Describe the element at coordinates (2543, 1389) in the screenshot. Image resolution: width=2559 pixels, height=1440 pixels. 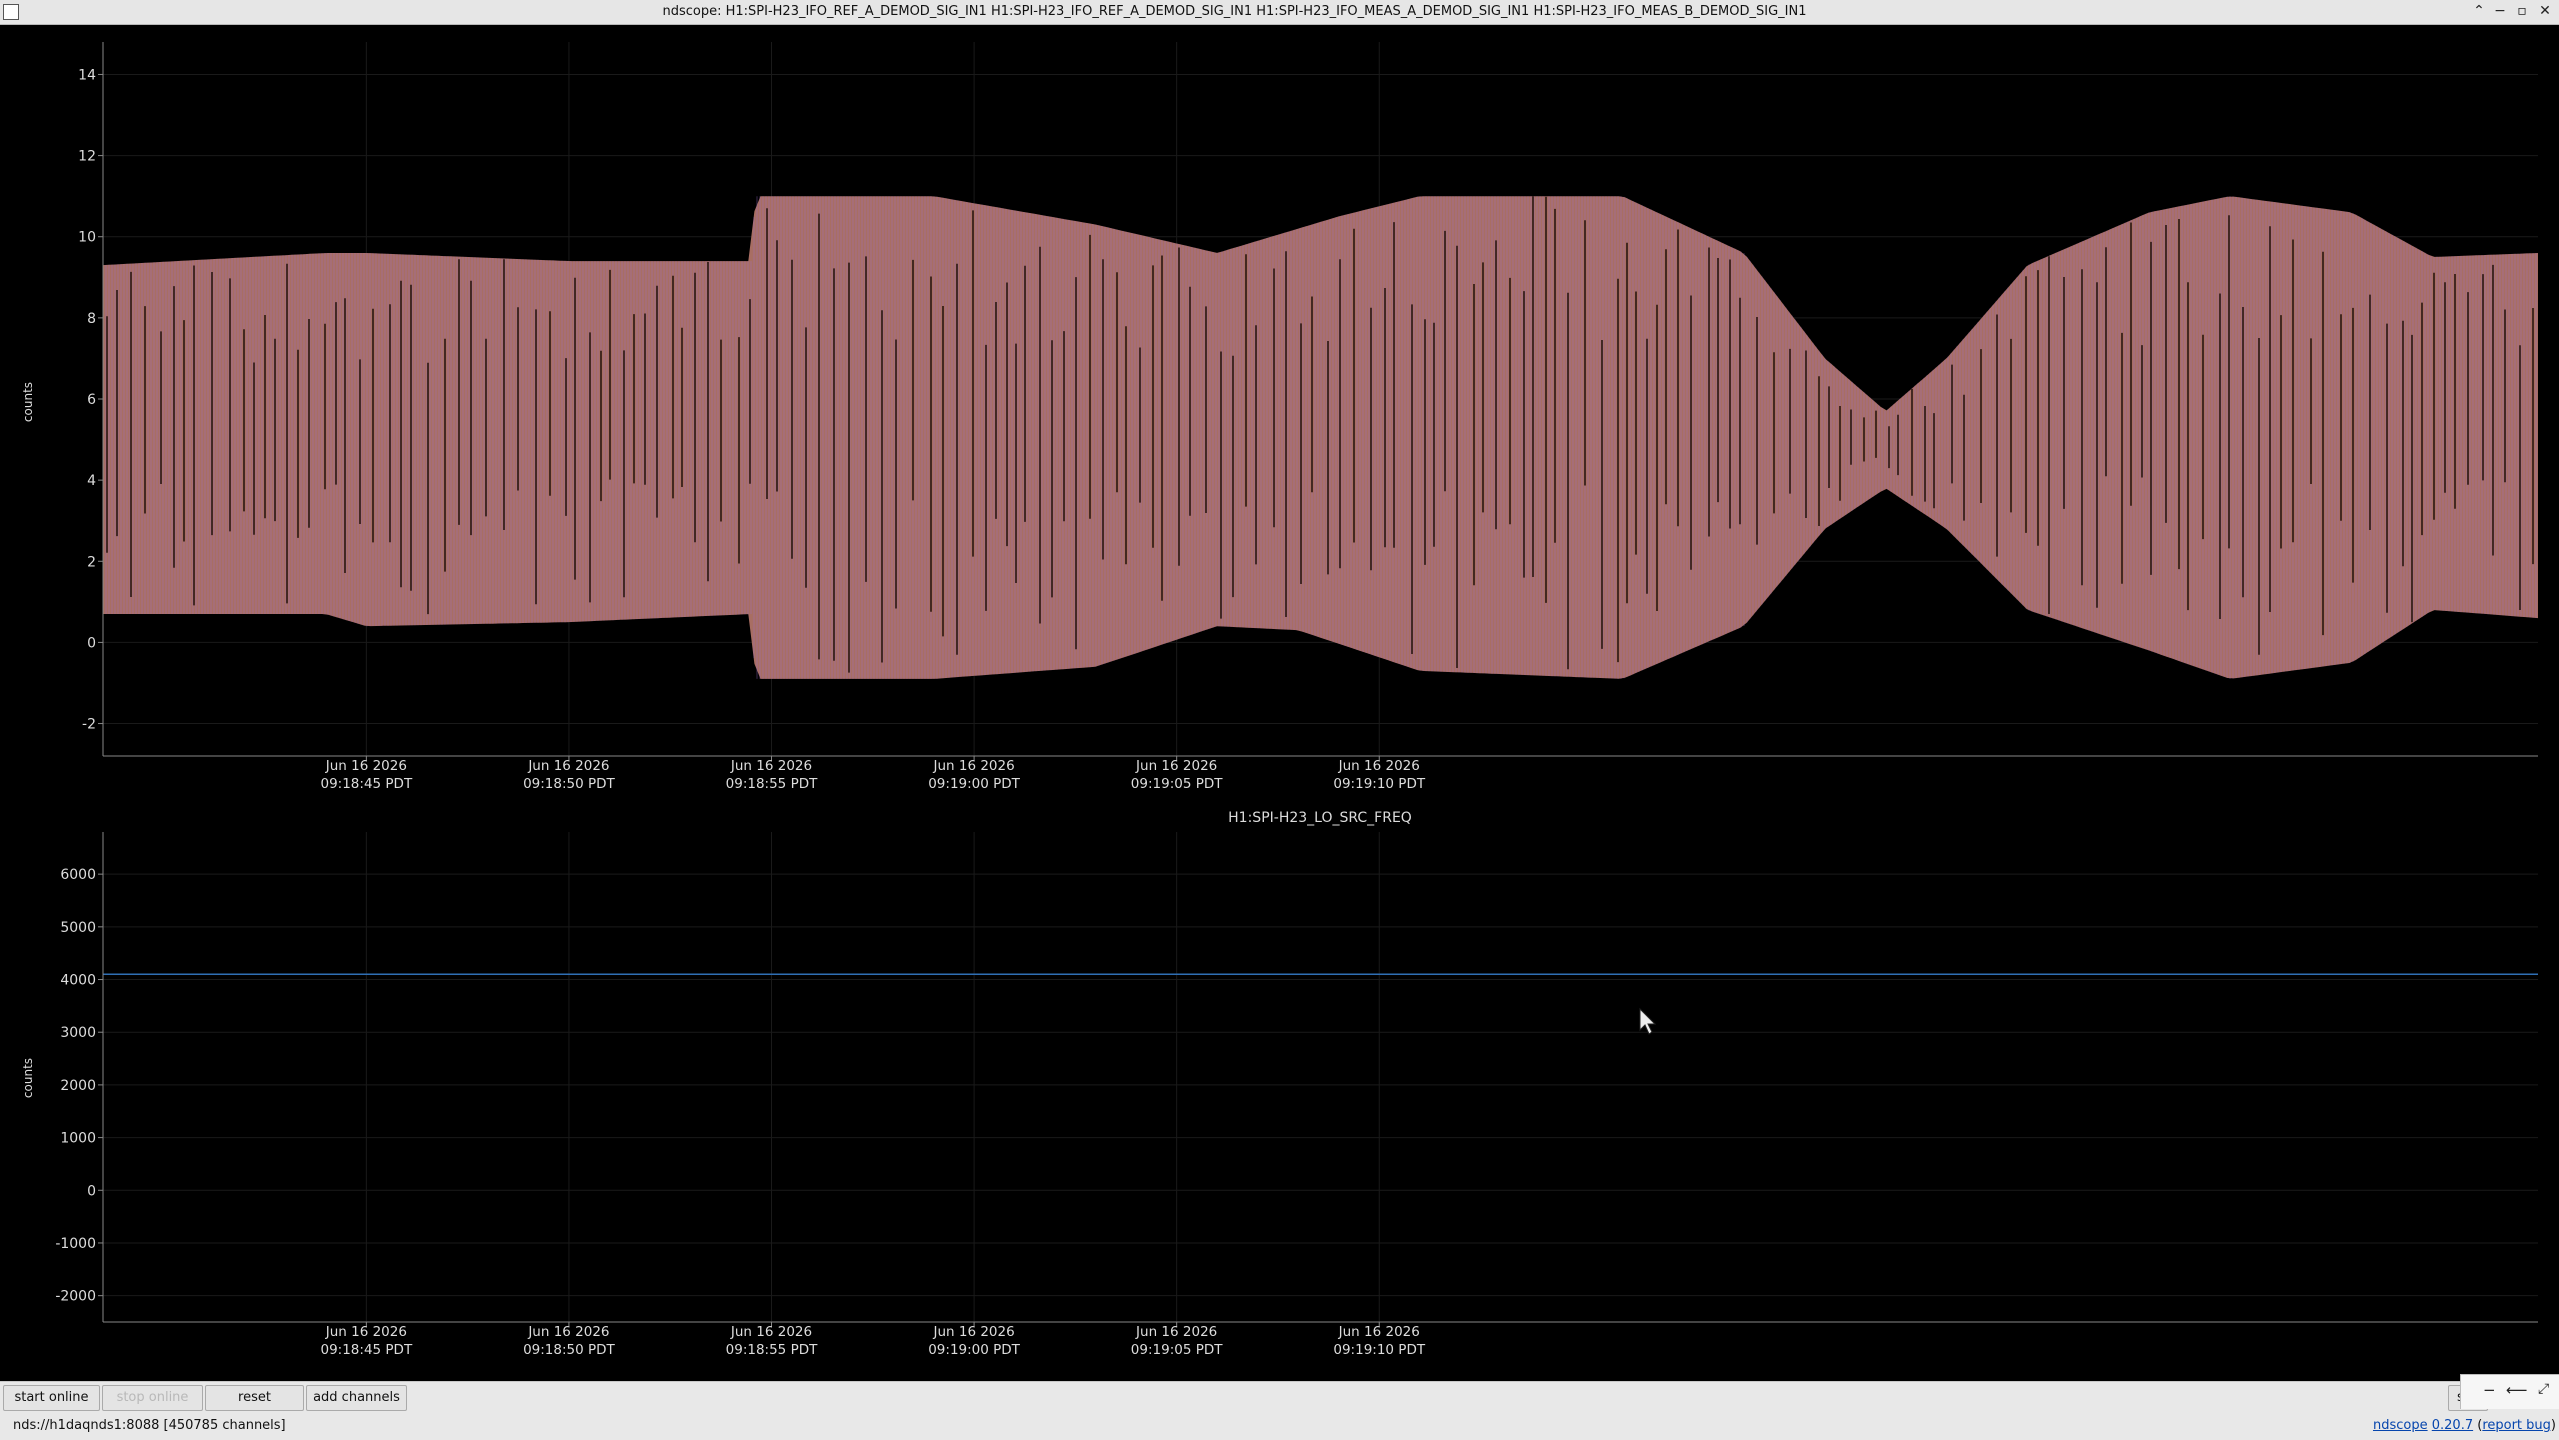
I see `fit-view-icon: ⤢` at that location.